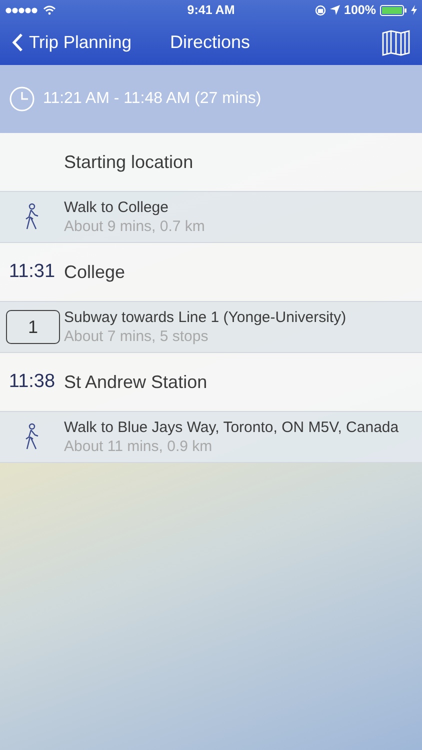 Image resolution: width=422 pixels, height=750 pixels. What do you see at coordinates (393, 10) in the screenshot?
I see `battery-icon` at bounding box center [393, 10].